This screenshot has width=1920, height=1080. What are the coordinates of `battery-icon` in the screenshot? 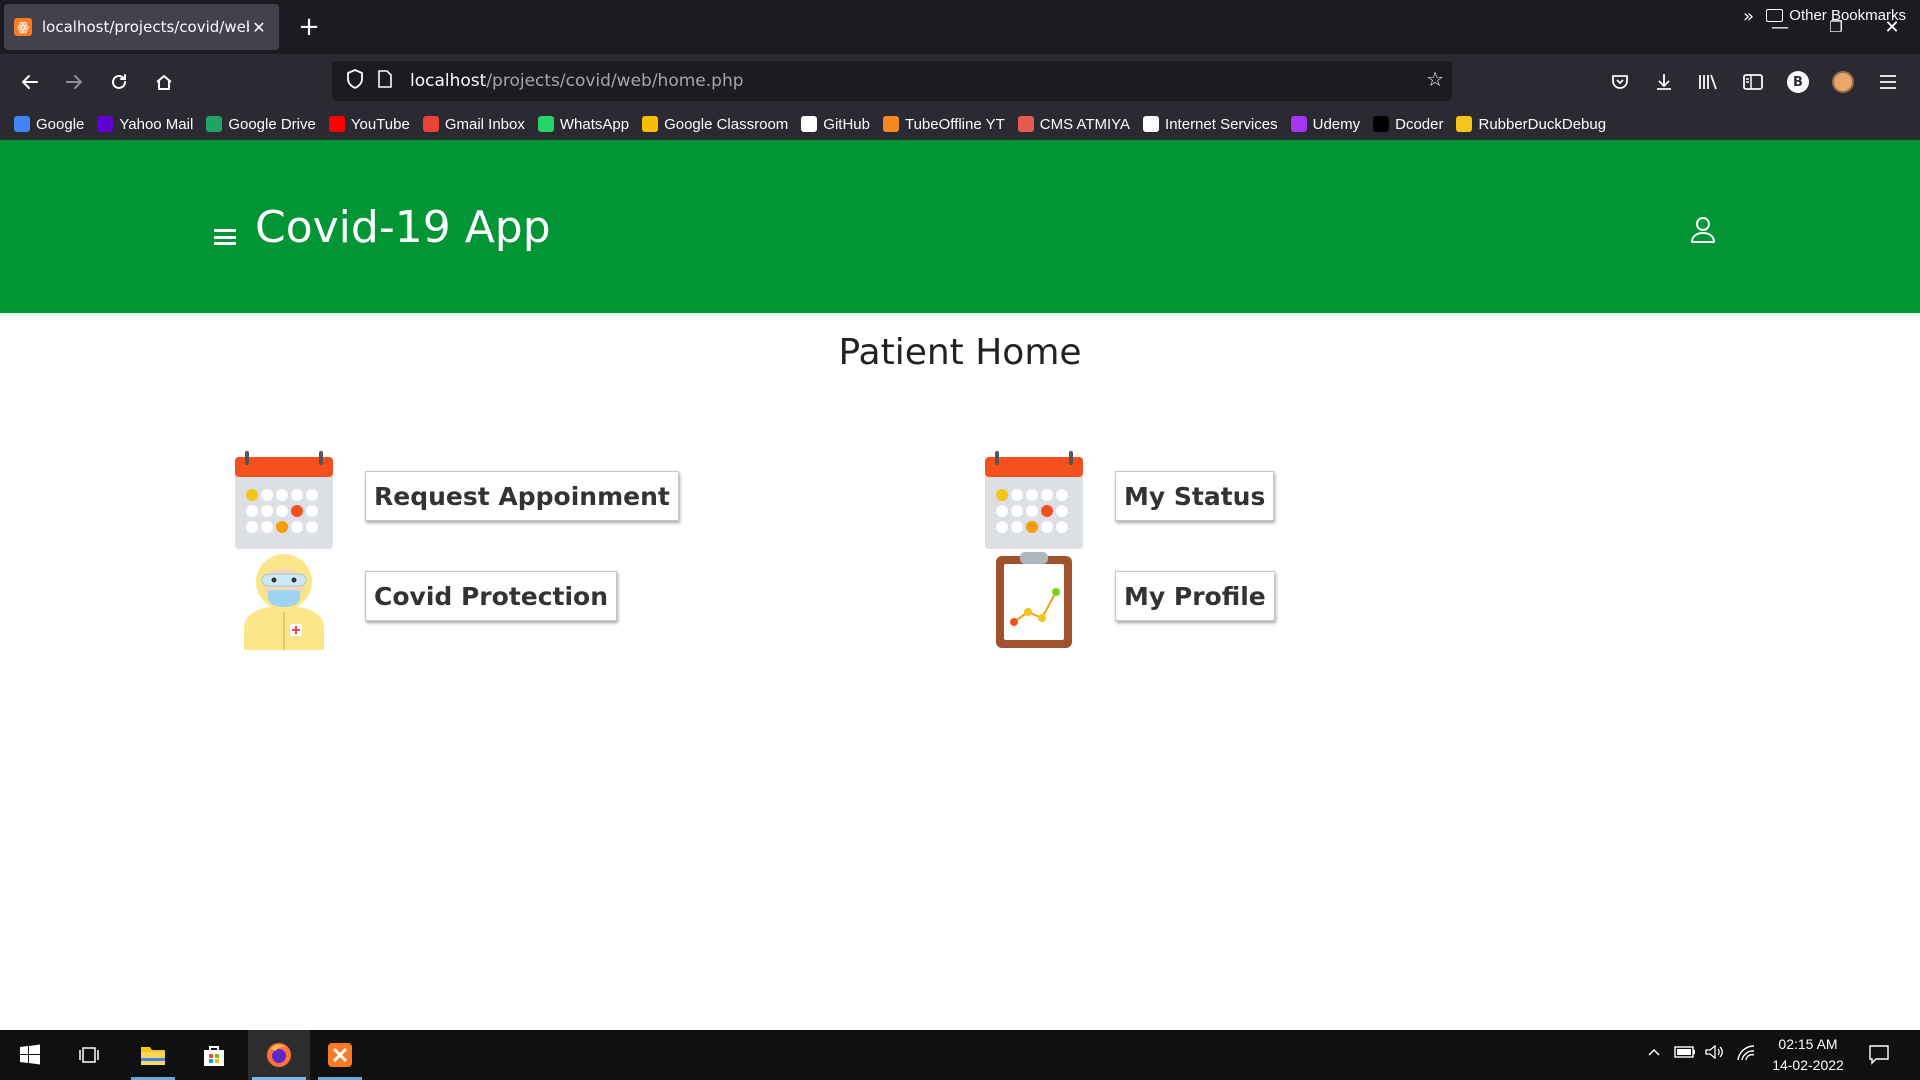 It's located at (1685, 1054).